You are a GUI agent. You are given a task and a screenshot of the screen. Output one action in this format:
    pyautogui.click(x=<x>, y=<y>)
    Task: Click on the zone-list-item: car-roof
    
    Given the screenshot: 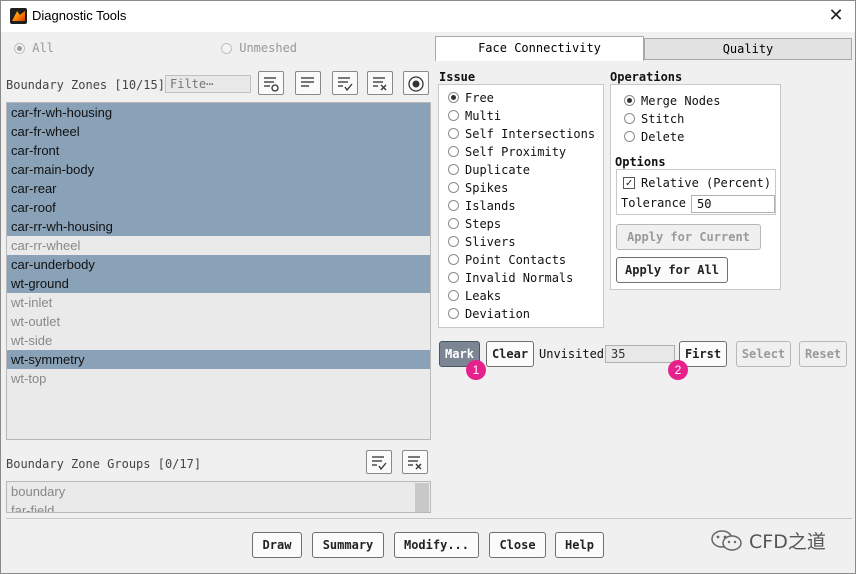 What is the action you would take?
    pyautogui.click(x=218, y=207)
    